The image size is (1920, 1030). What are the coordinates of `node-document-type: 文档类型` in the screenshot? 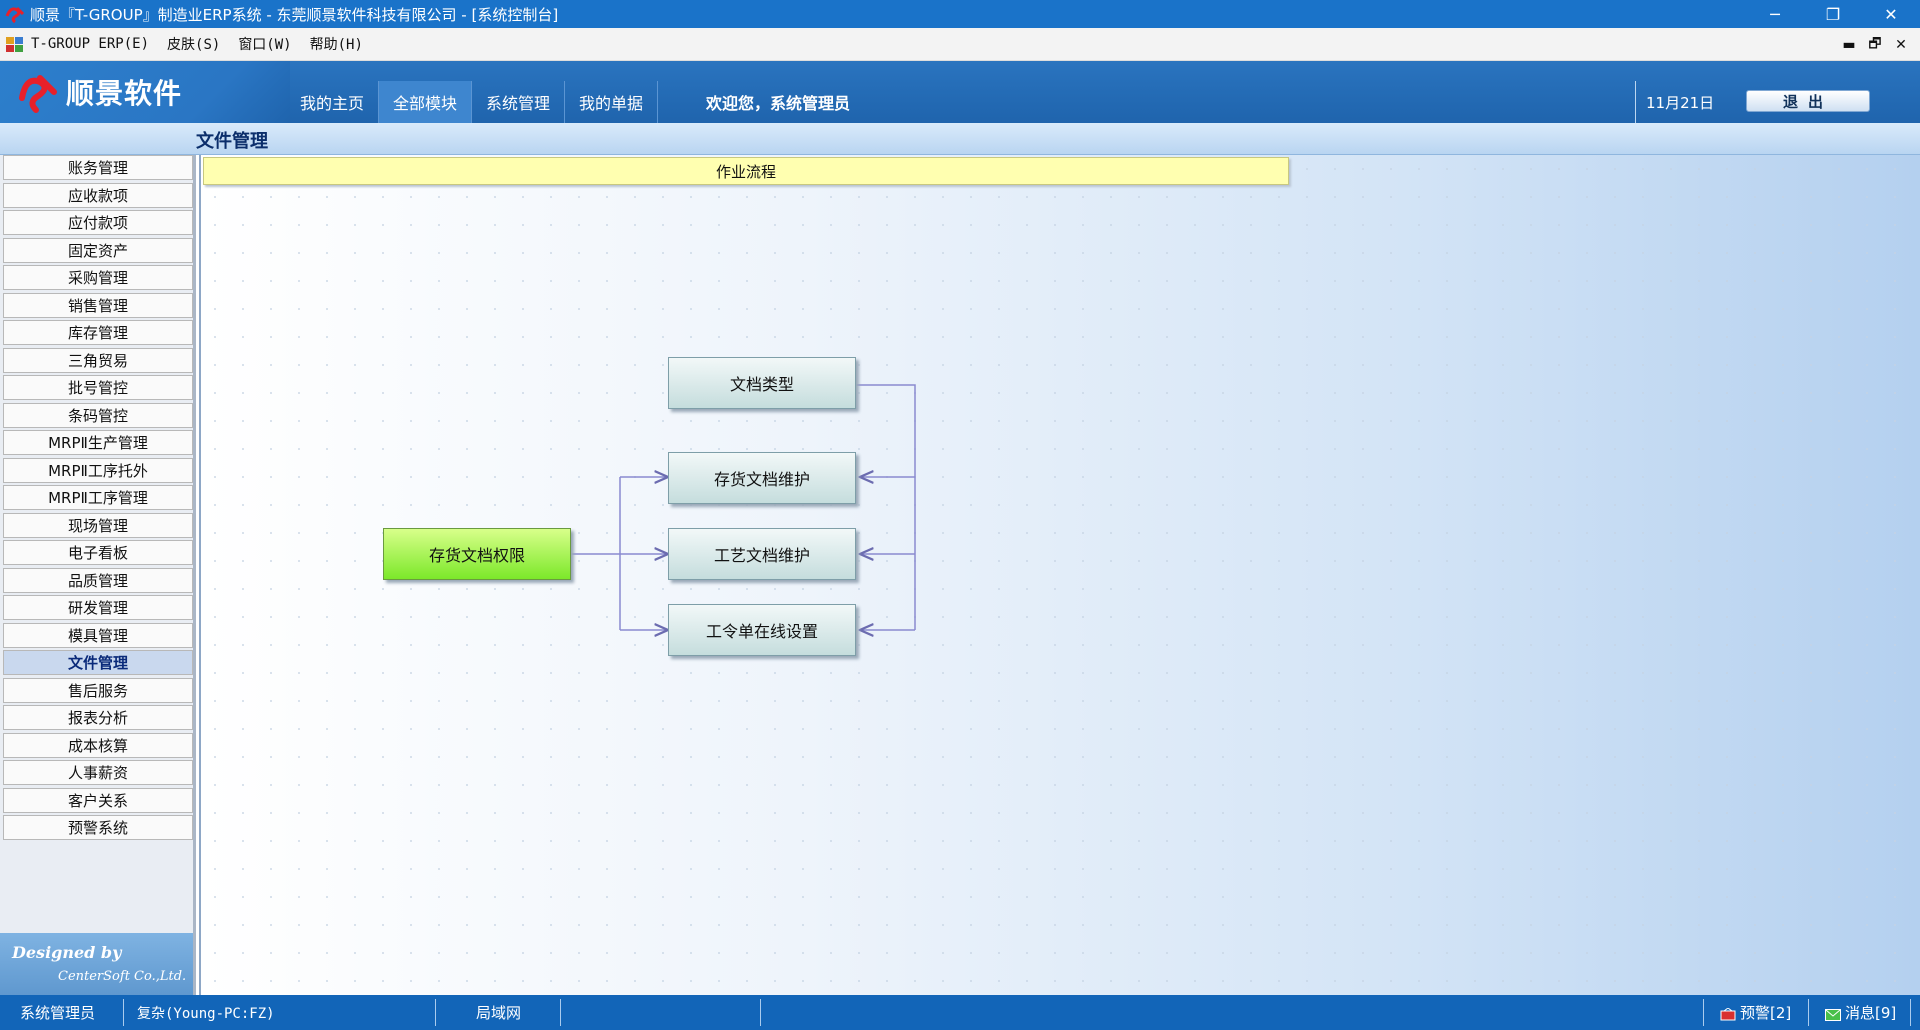 It's located at (762, 383).